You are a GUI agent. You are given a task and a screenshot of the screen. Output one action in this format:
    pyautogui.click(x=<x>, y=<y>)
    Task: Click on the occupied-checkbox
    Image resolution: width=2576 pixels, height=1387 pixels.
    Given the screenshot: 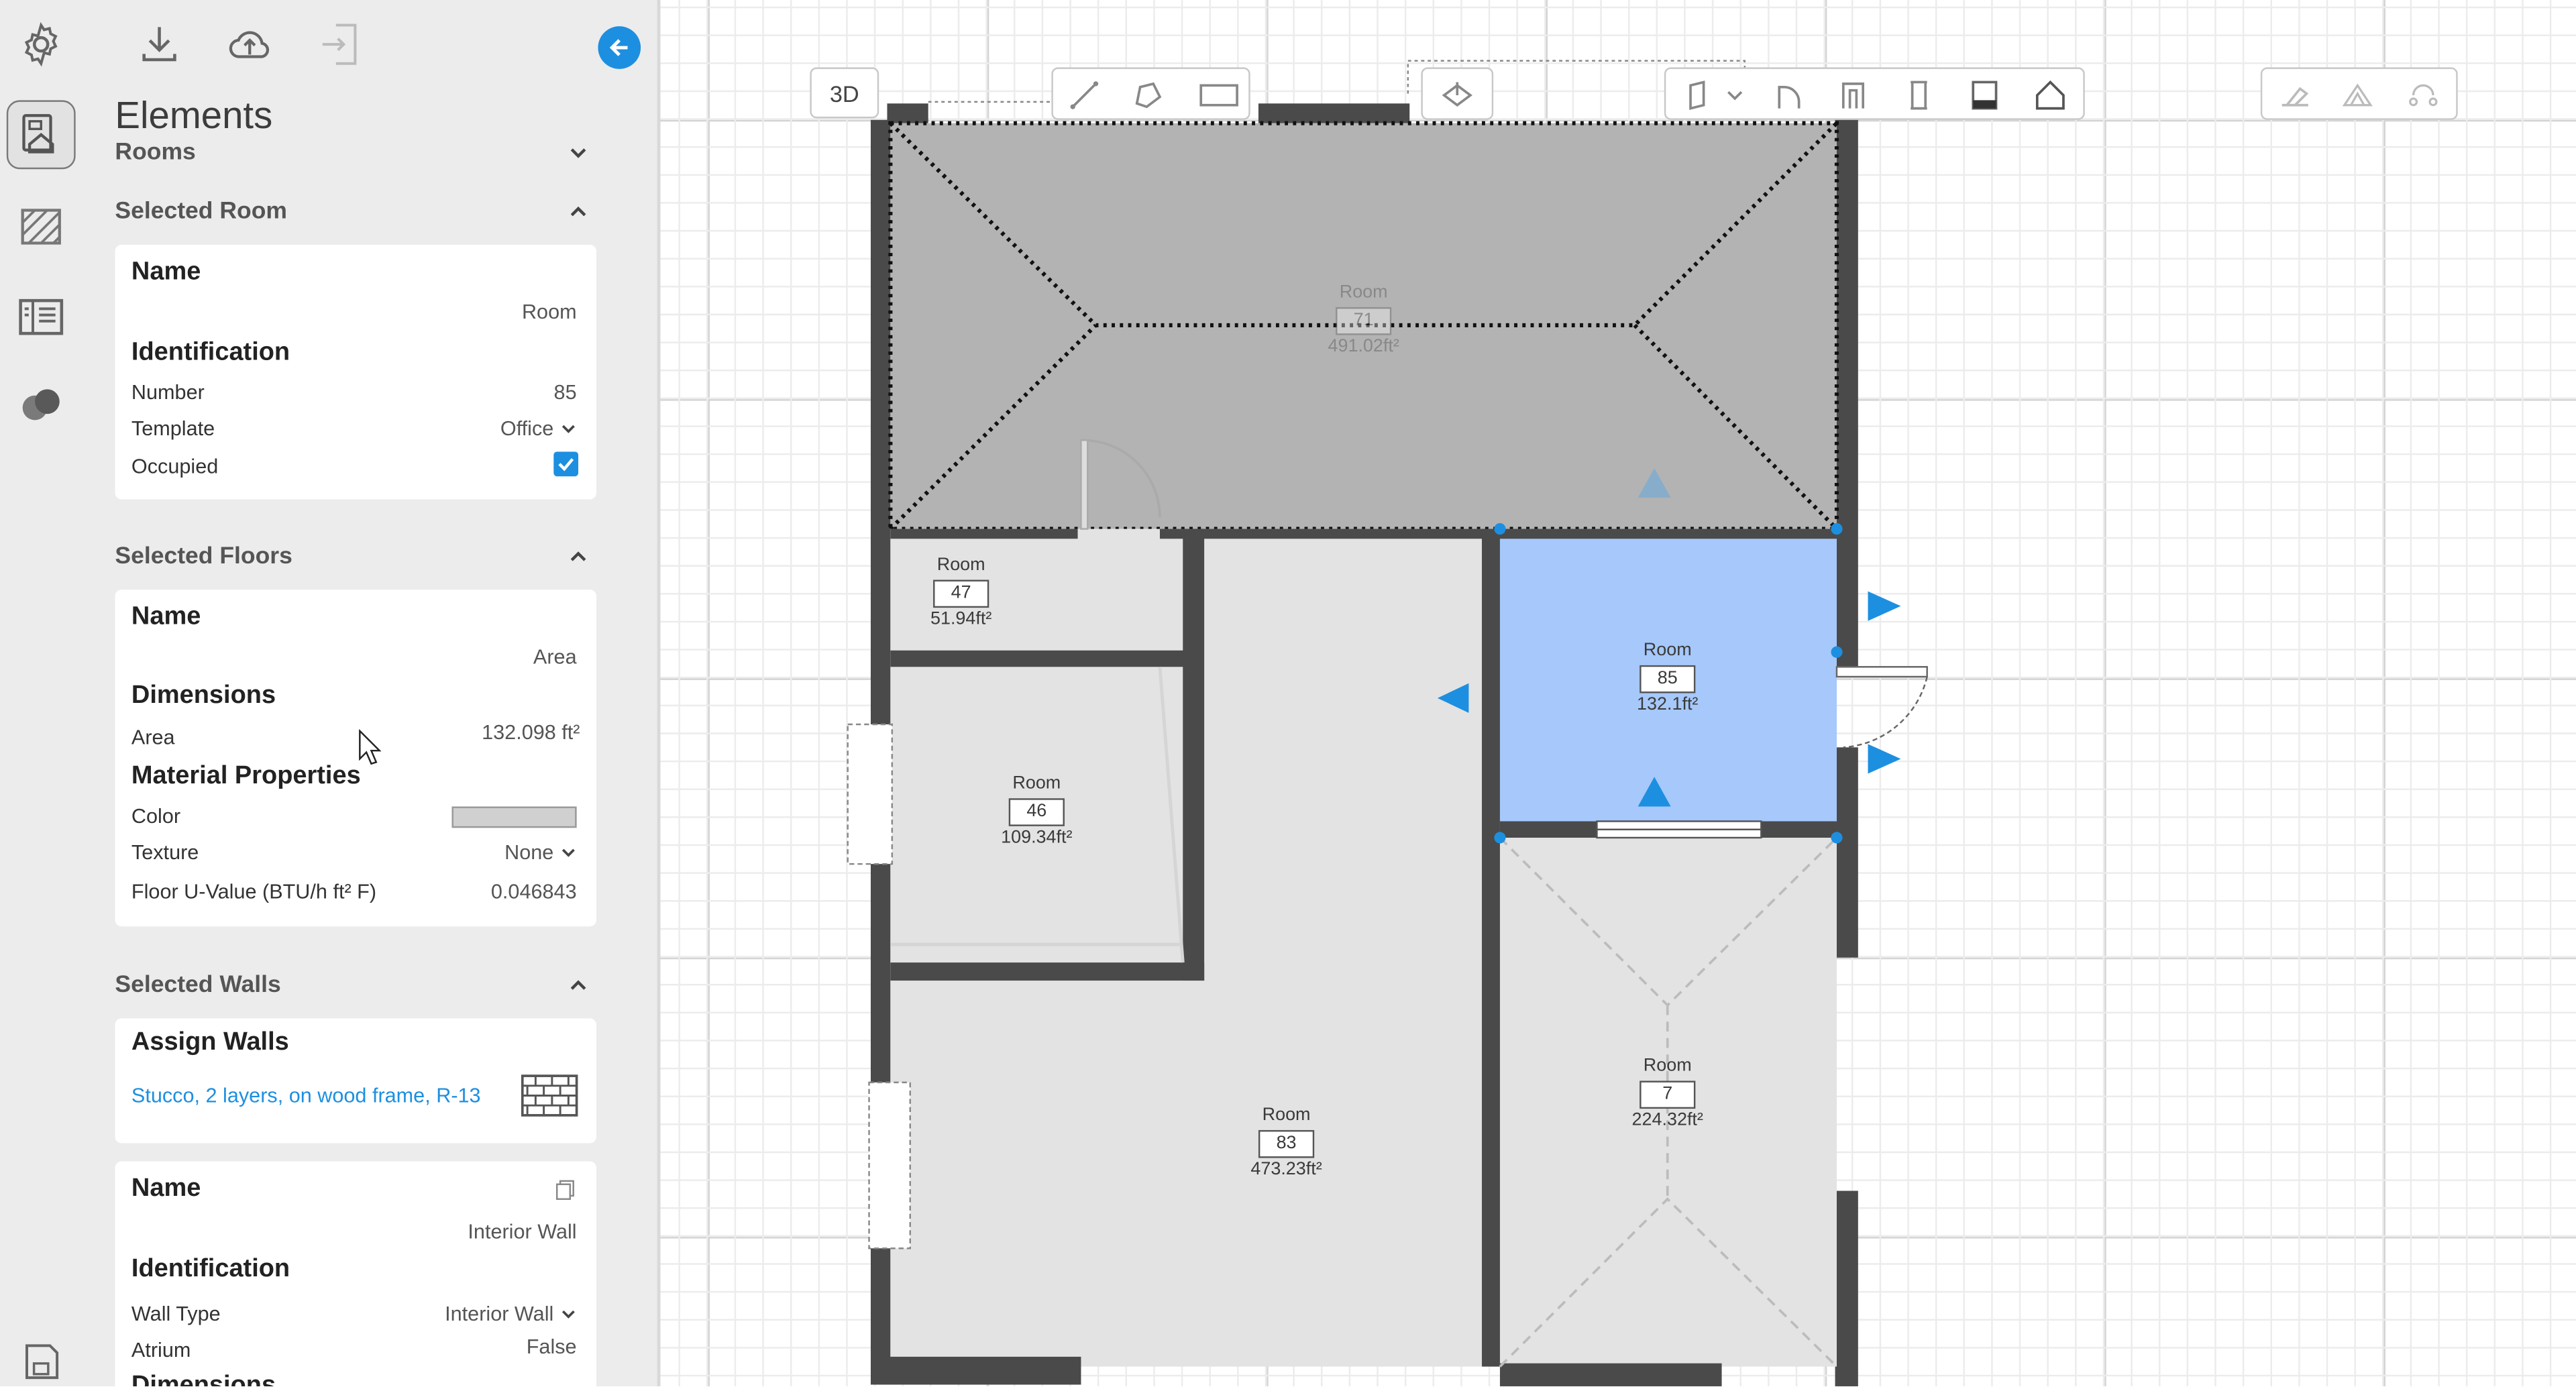 What is the action you would take?
    pyautogui.click(x=566, y=464)
    